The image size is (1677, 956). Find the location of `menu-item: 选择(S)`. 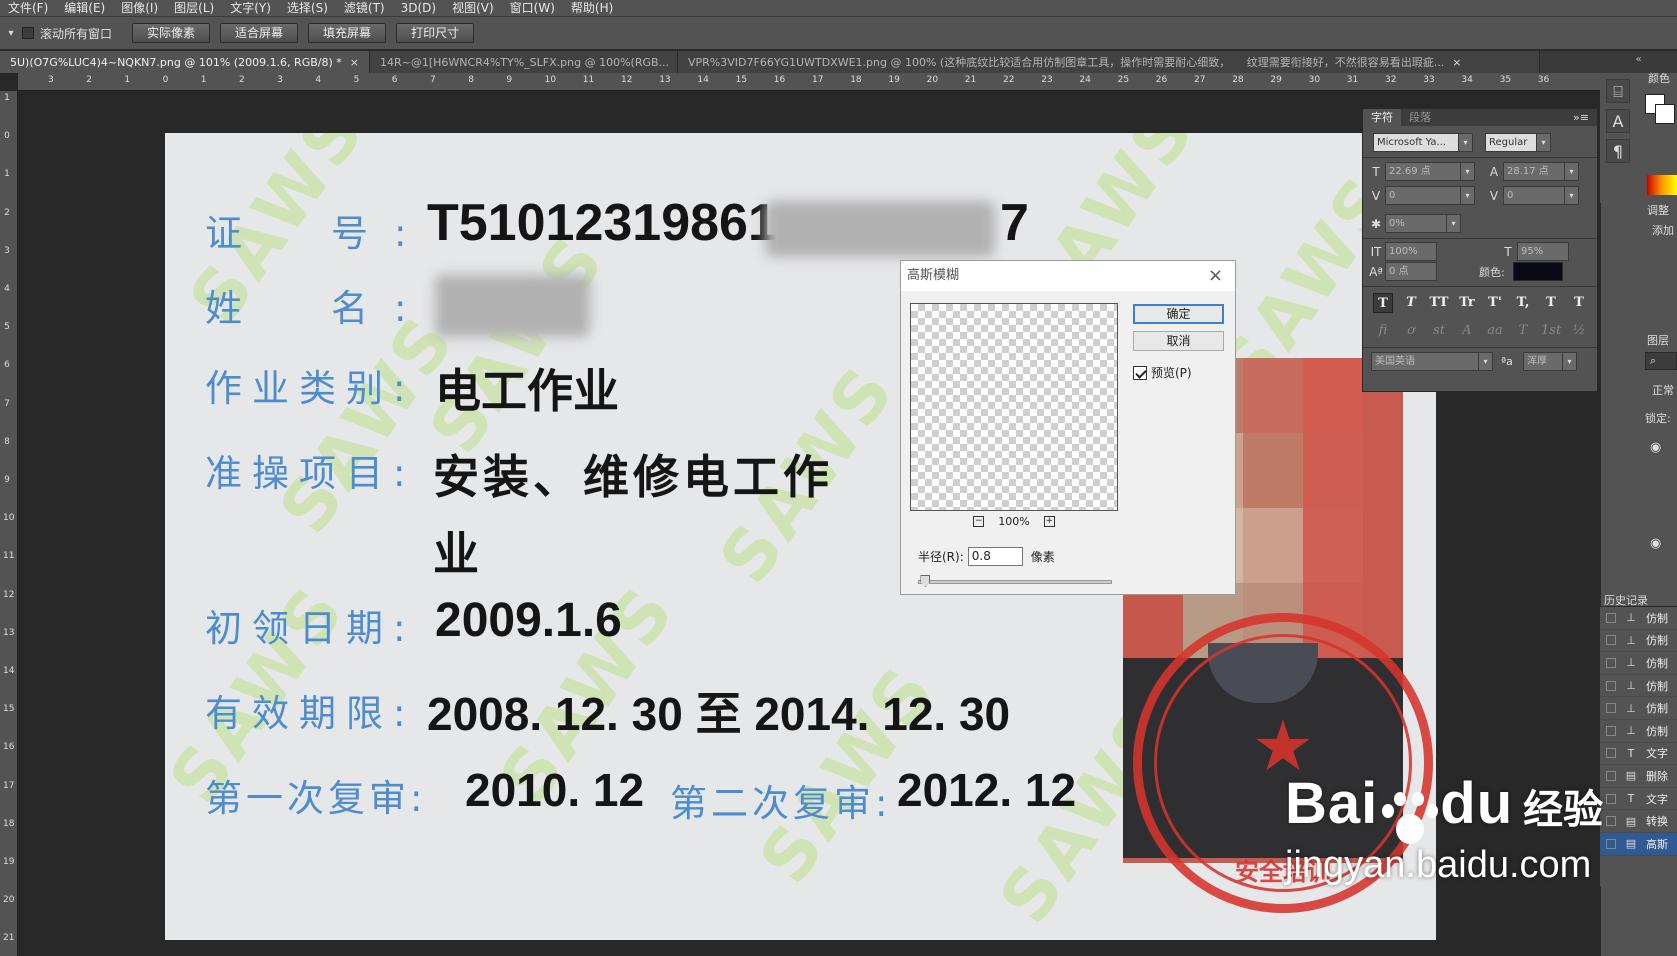

menu-item: 选择(S) is located at coordinates (307, 8).